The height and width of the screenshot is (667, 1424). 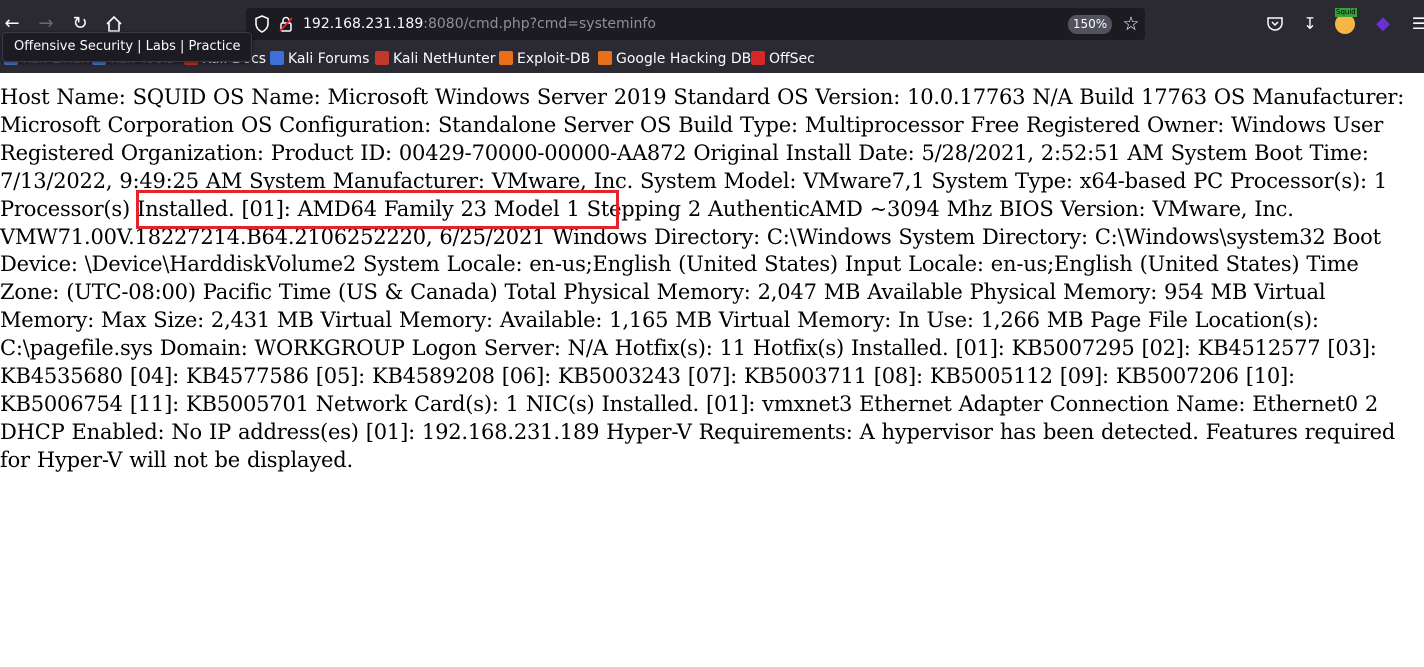 What do you see at coordinates (363, 24) in the screenshot?
I see `url-host: 192.168.231.189` at bounding box center [363, 24].